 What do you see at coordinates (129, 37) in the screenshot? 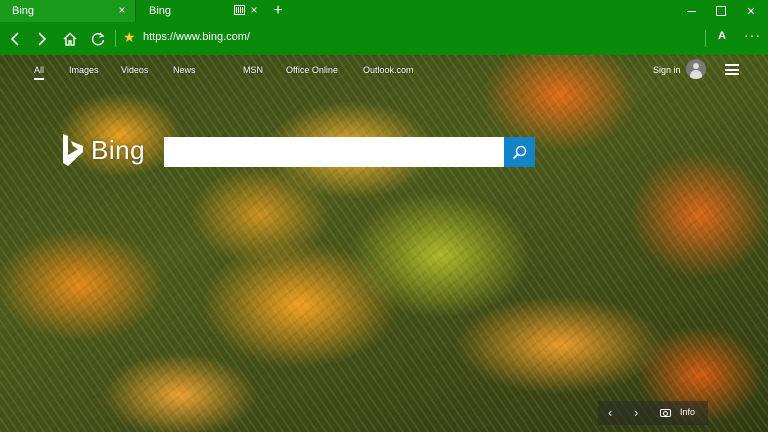
I see `star-icon: ★` at bounding box center [129, 37].